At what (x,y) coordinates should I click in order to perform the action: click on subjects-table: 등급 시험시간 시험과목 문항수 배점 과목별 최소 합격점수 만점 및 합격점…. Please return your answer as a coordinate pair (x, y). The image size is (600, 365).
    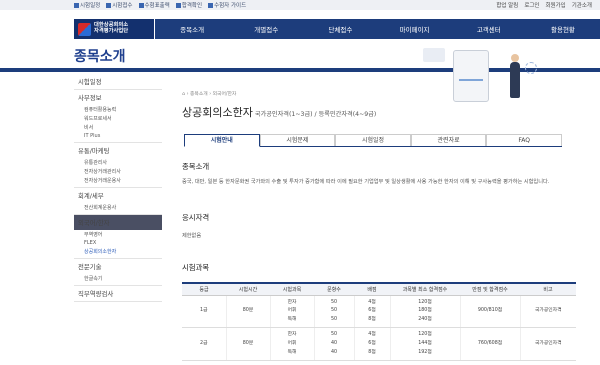
    Looking at the image, I should click on (379, 322).